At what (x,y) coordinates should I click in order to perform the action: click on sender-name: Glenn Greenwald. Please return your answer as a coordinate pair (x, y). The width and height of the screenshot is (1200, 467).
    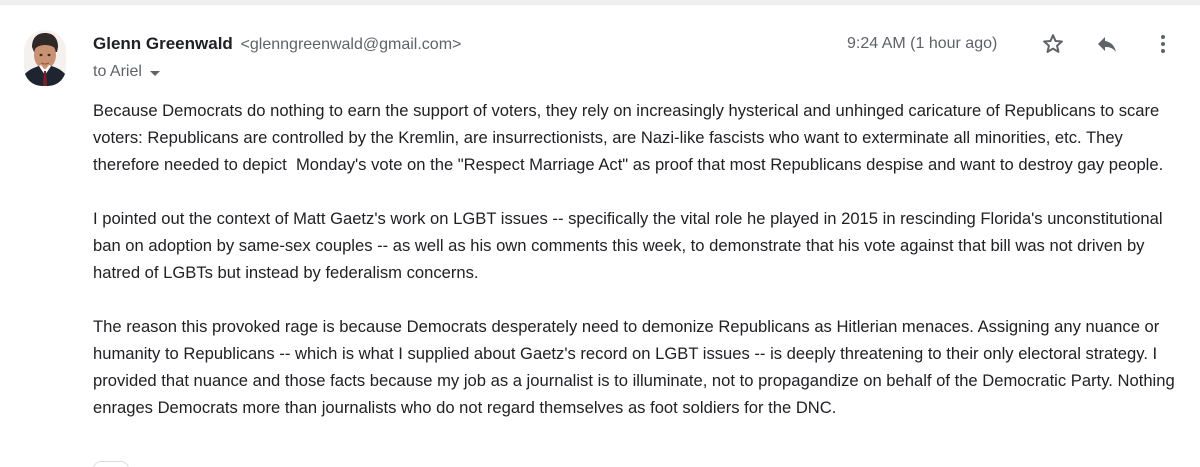
    Looking at the image, I should click on (163, 43).